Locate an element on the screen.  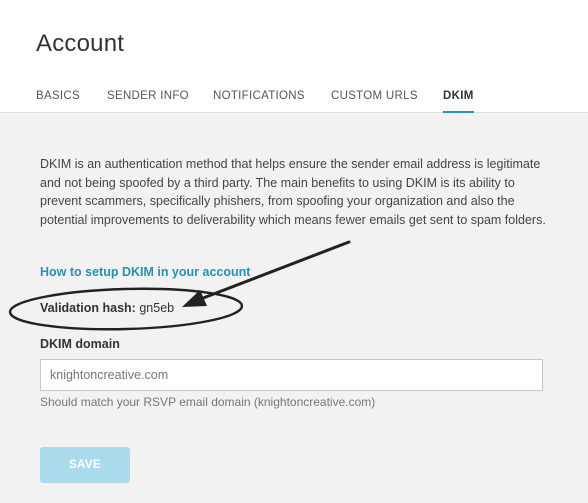
dkim-setup-link: How to setup DKIM in your account is located at coordinates (145, 272).